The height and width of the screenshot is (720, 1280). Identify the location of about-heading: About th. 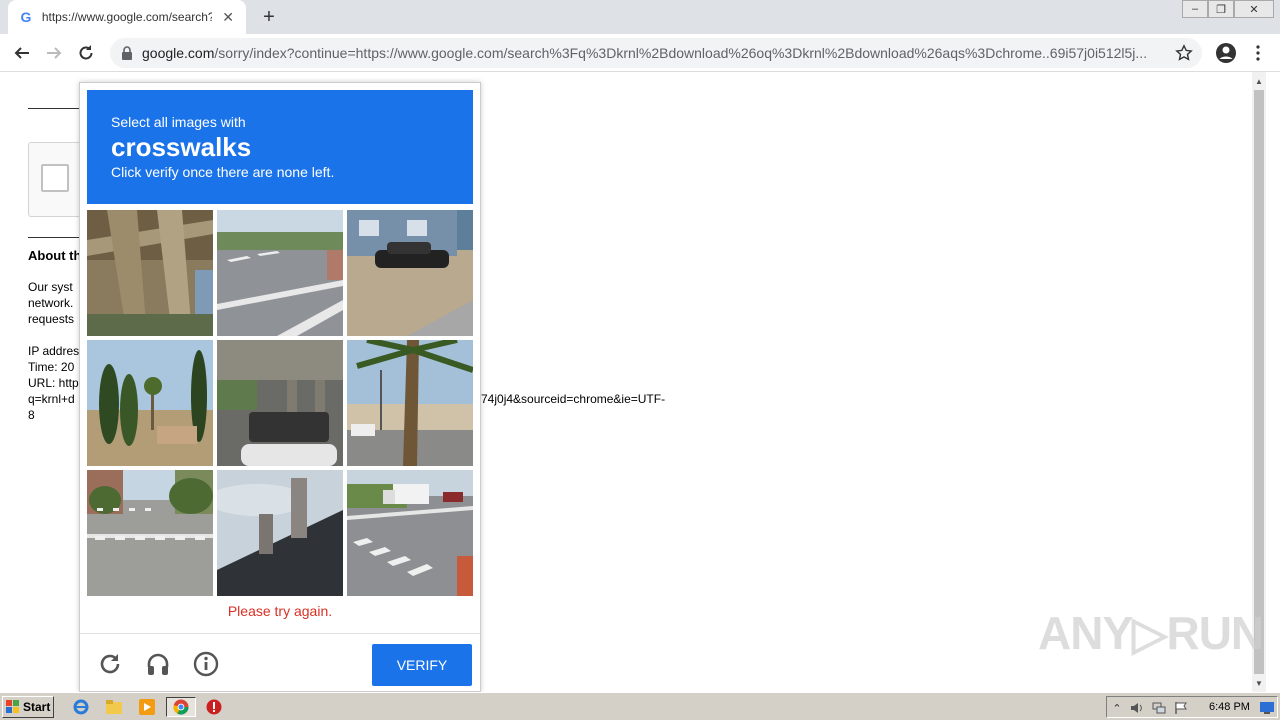
(55, 255).